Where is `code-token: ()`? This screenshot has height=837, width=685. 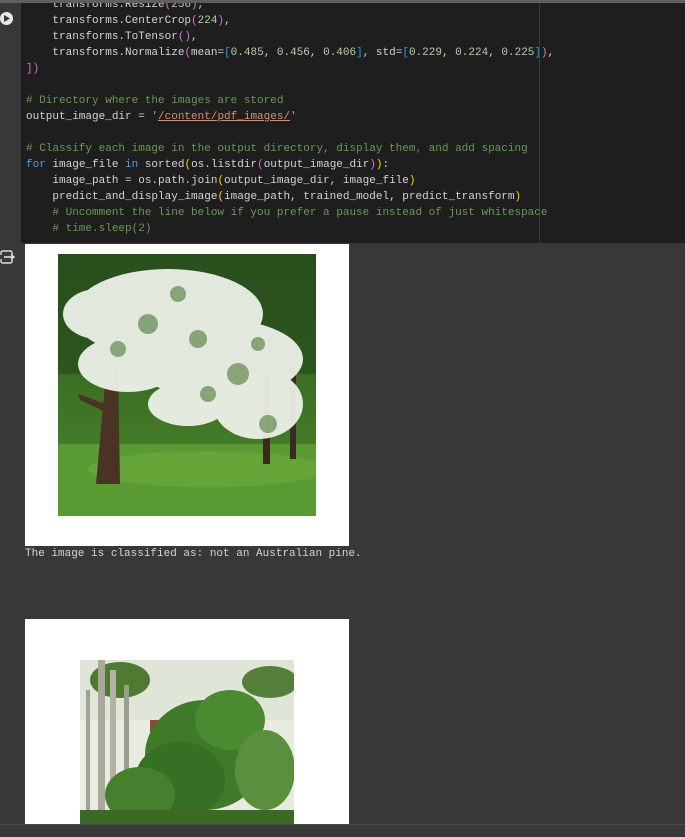 code-token: () is located at coordinates (184, 37).